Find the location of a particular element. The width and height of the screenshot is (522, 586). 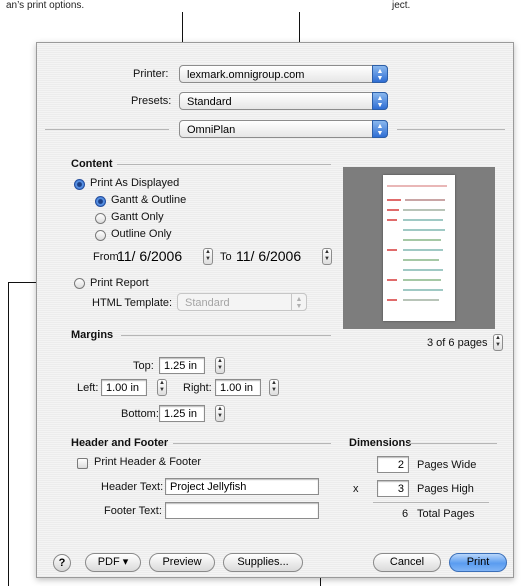

dimensions-heading: Dimensions is located at coordinates (380, 443).